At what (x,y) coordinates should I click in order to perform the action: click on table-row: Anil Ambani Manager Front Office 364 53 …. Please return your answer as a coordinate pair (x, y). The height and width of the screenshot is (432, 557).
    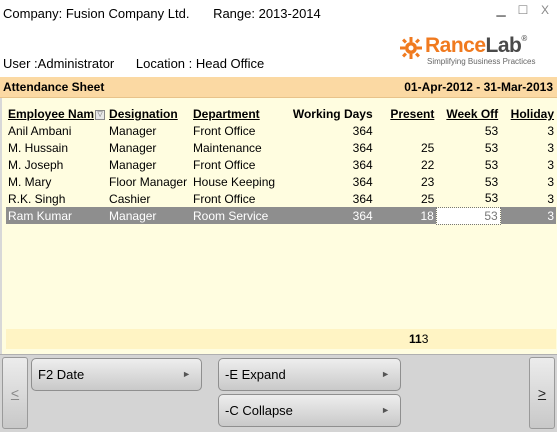
    Looking at the image, I should click on (281, 130).